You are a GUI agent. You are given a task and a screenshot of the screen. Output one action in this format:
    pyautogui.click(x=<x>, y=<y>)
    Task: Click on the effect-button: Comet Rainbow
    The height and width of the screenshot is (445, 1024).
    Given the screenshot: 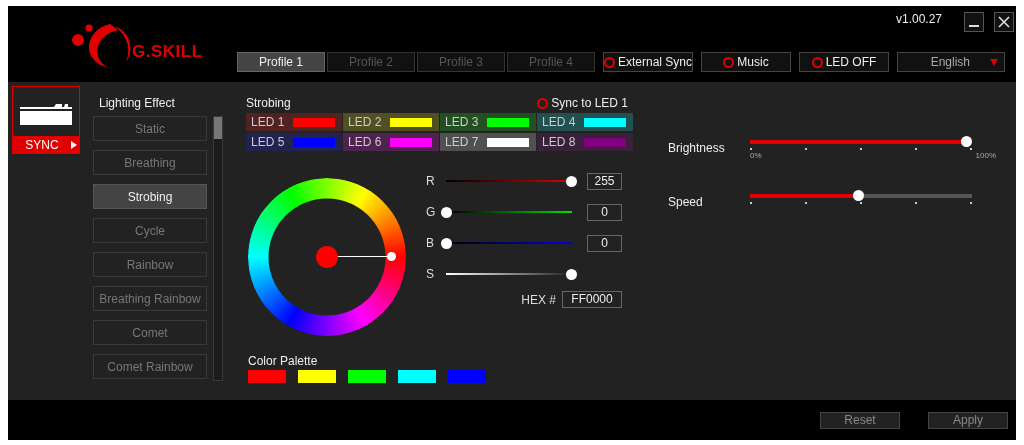 What is the action you would take?
    pyautogui.click(x=150, y=366)
    